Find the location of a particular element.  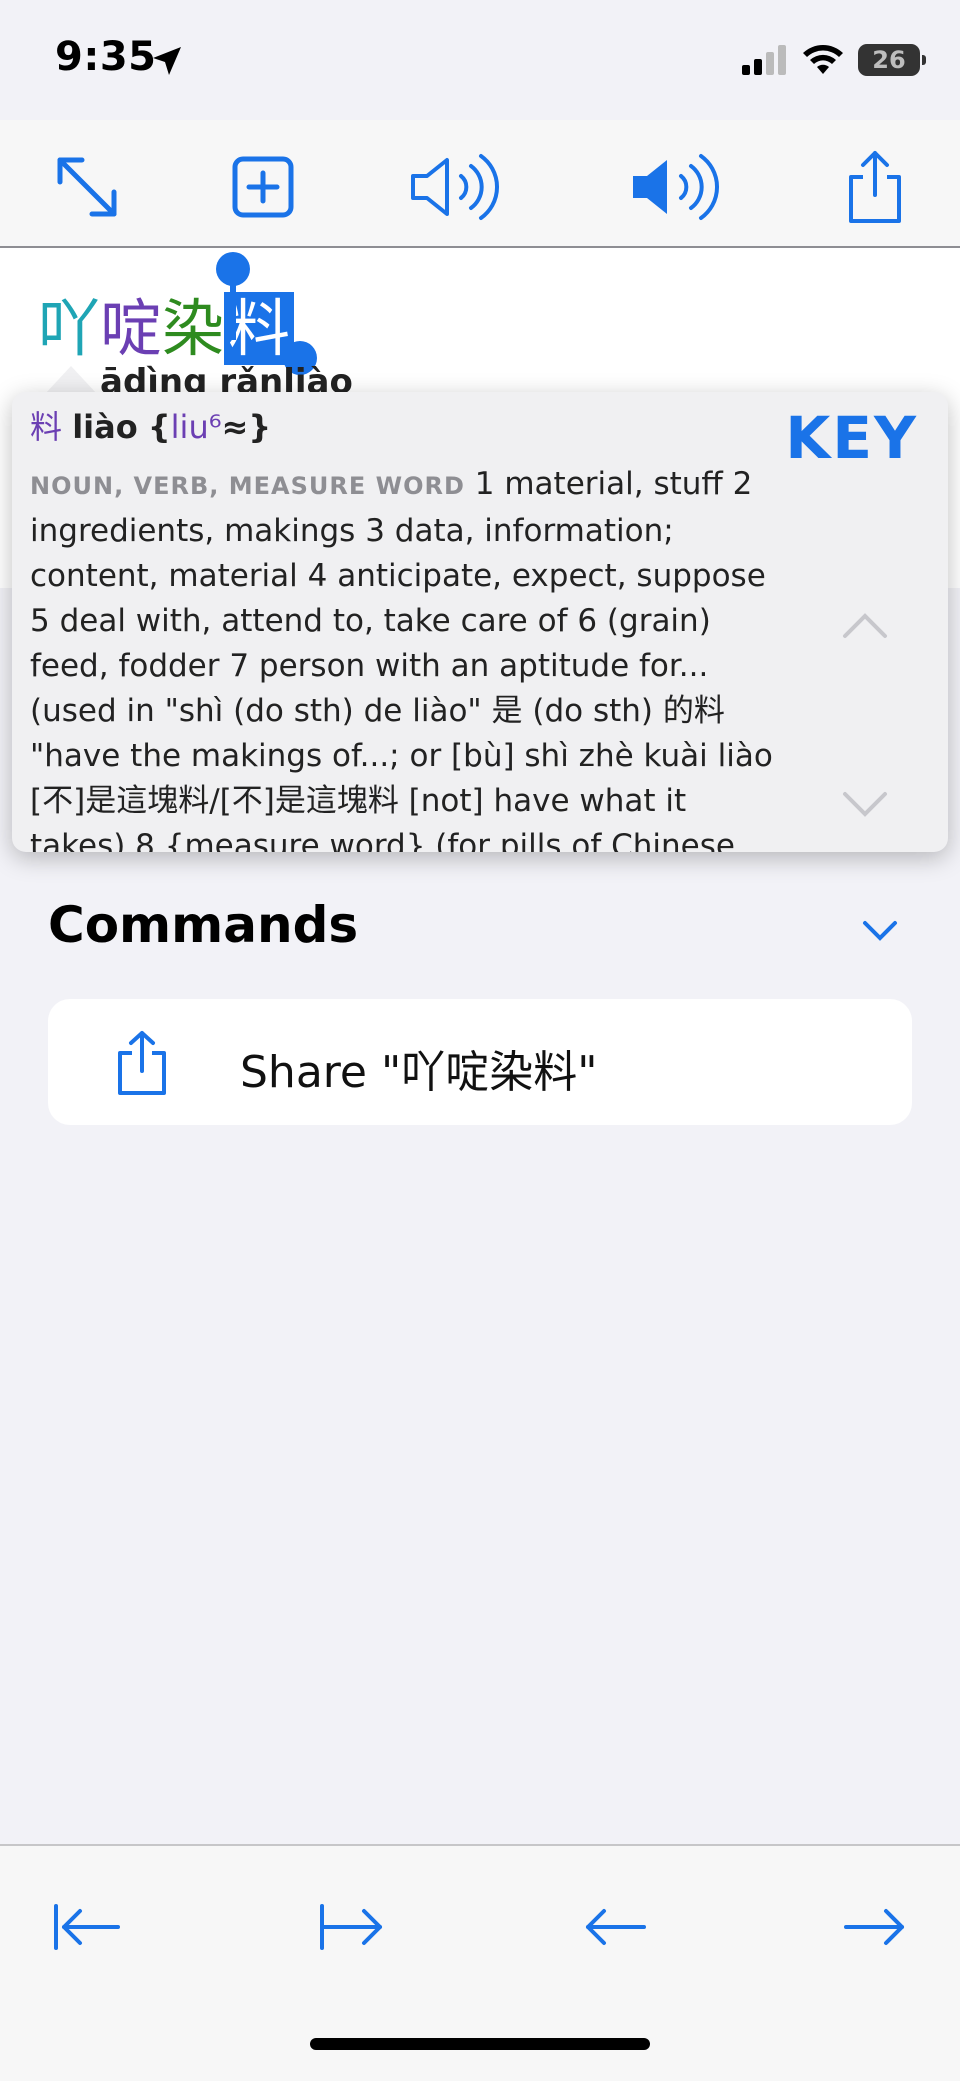

headword: 吖啶染料 is located at coordinates (166, 323).